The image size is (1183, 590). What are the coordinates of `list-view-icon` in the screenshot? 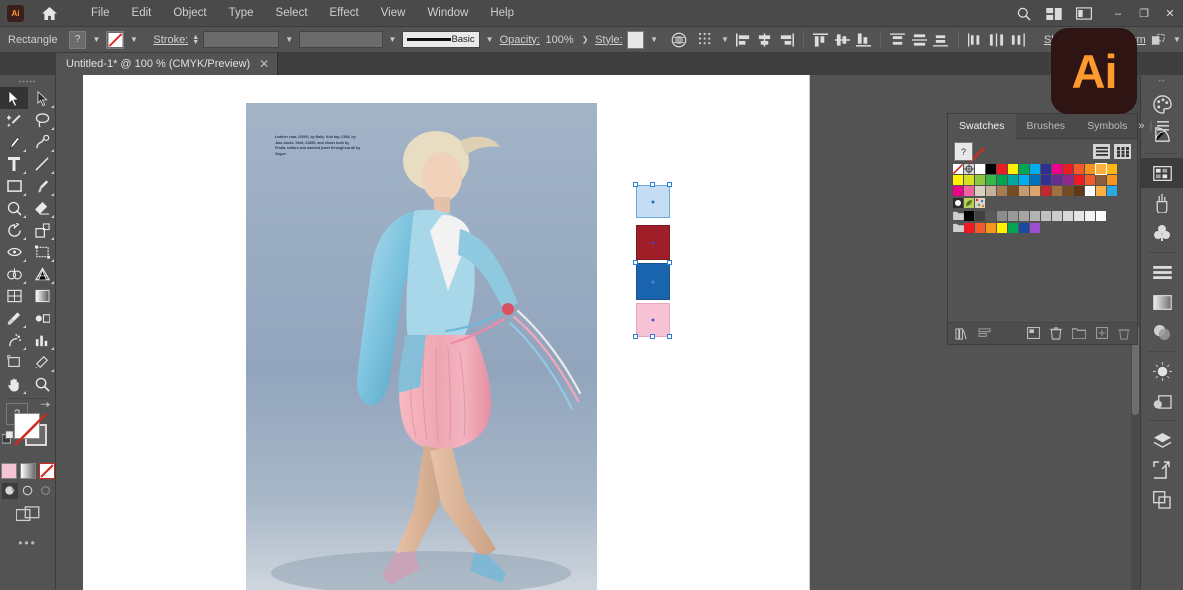 It's located at (1101, 151).